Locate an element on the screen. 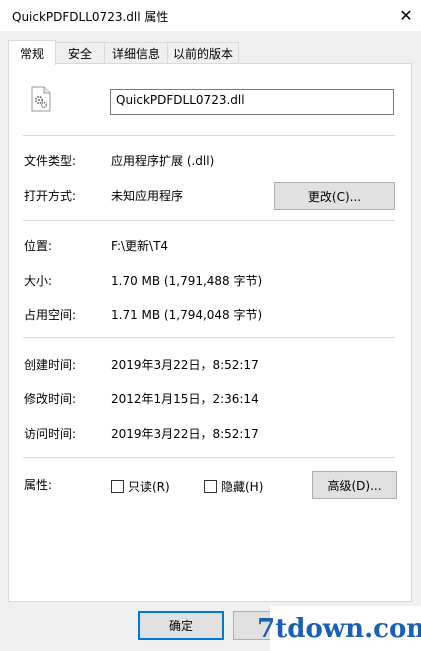 The height and width of the screenshot is (651, 421). tab-label: 以前的版本 is located at coordinates (202, 54).